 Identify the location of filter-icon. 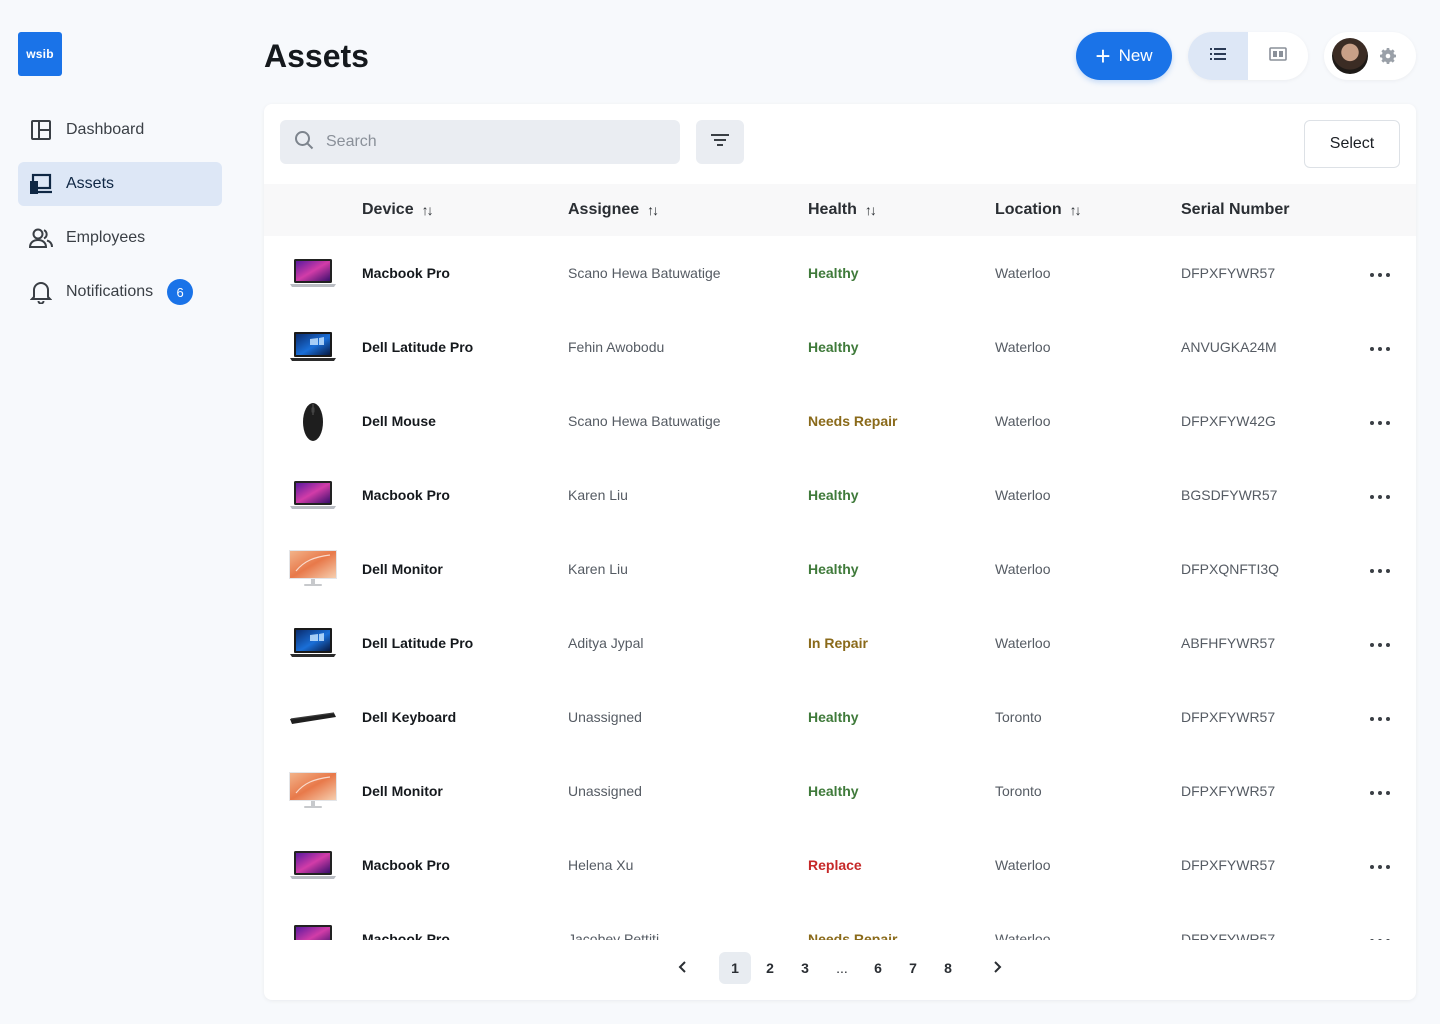
(720, 142).